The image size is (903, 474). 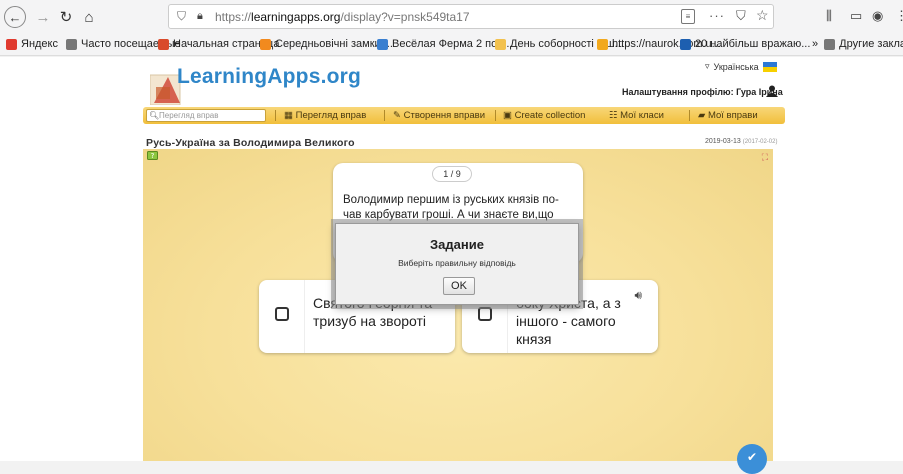 What do you see at coordinates (269, 77) in the screenshot?
I see `site-logo-text: LearningApps.org` at bounding box center [269, 77].